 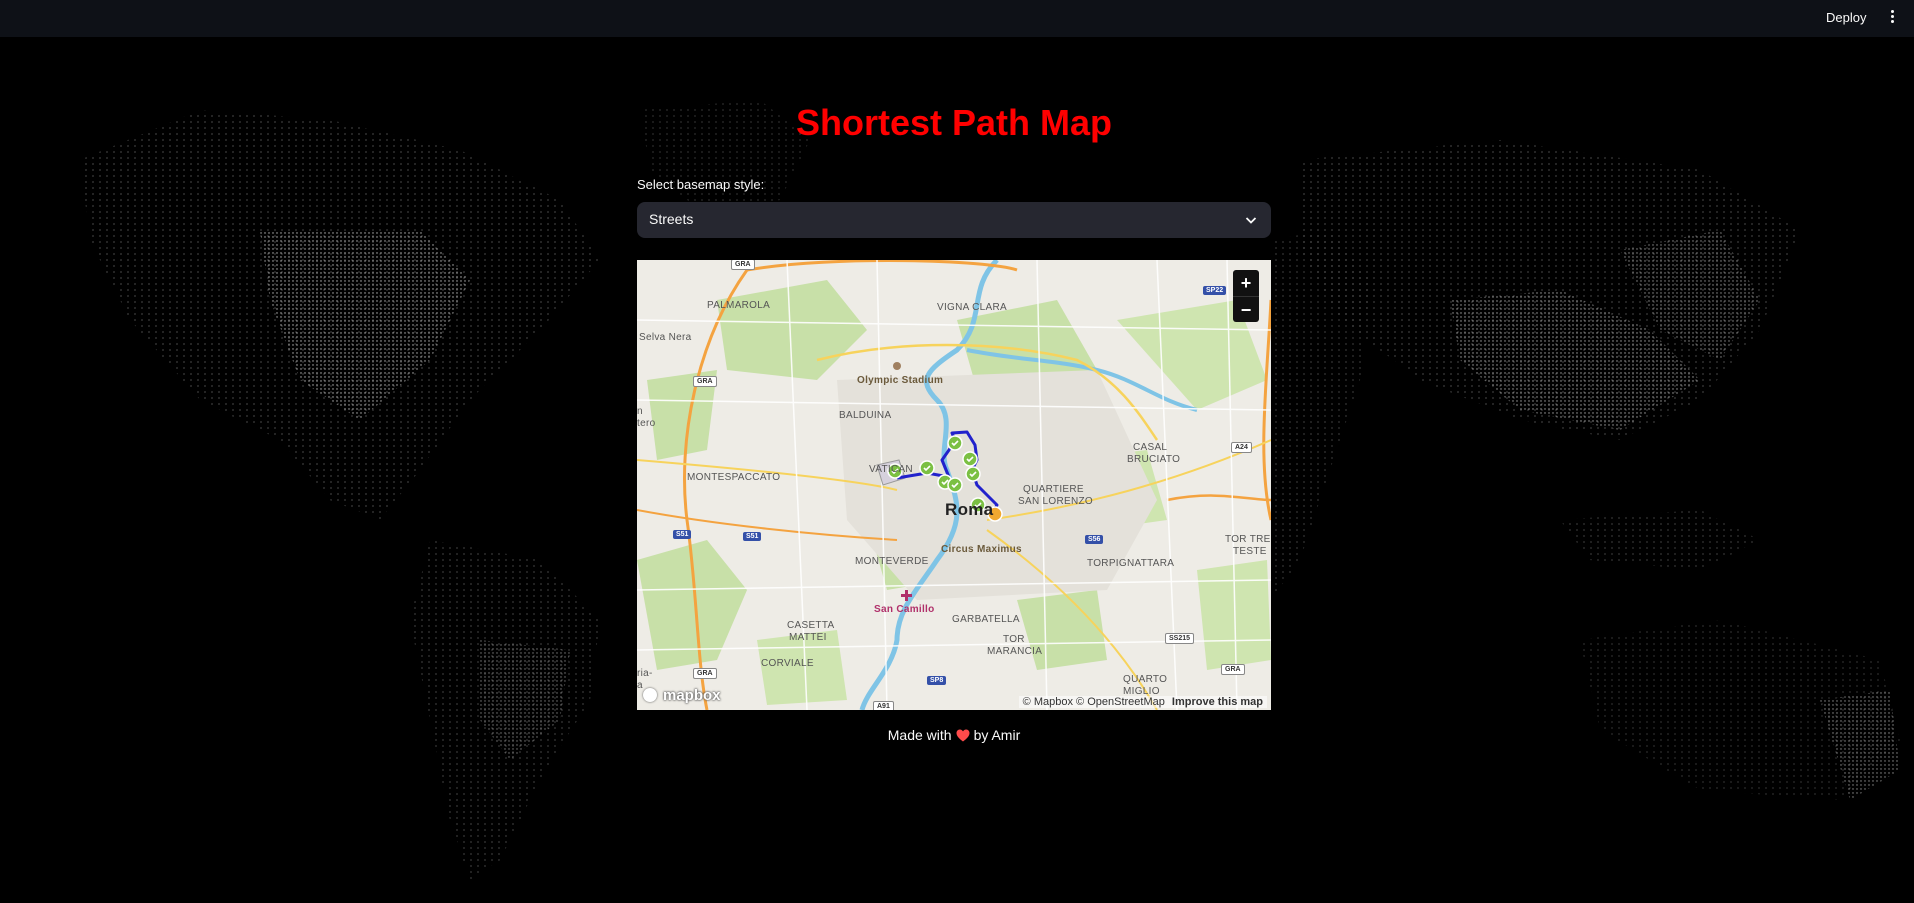 I want to click on map-label-tero: tero, so click(x=646, y=423).